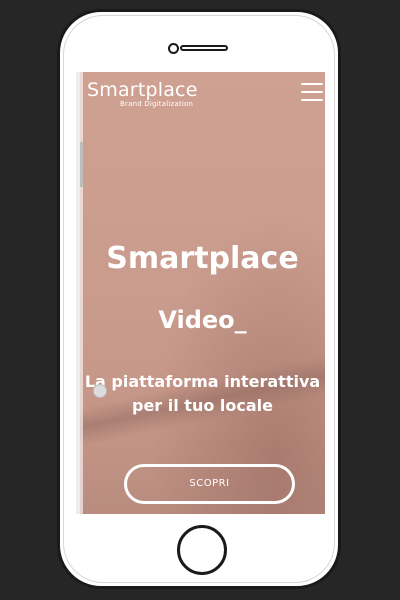 The image size is (400, 600). What do you see at coordinates (173, 48) in the screenshot?
I see `front-camera-icon` at bounding box center [173, 48].